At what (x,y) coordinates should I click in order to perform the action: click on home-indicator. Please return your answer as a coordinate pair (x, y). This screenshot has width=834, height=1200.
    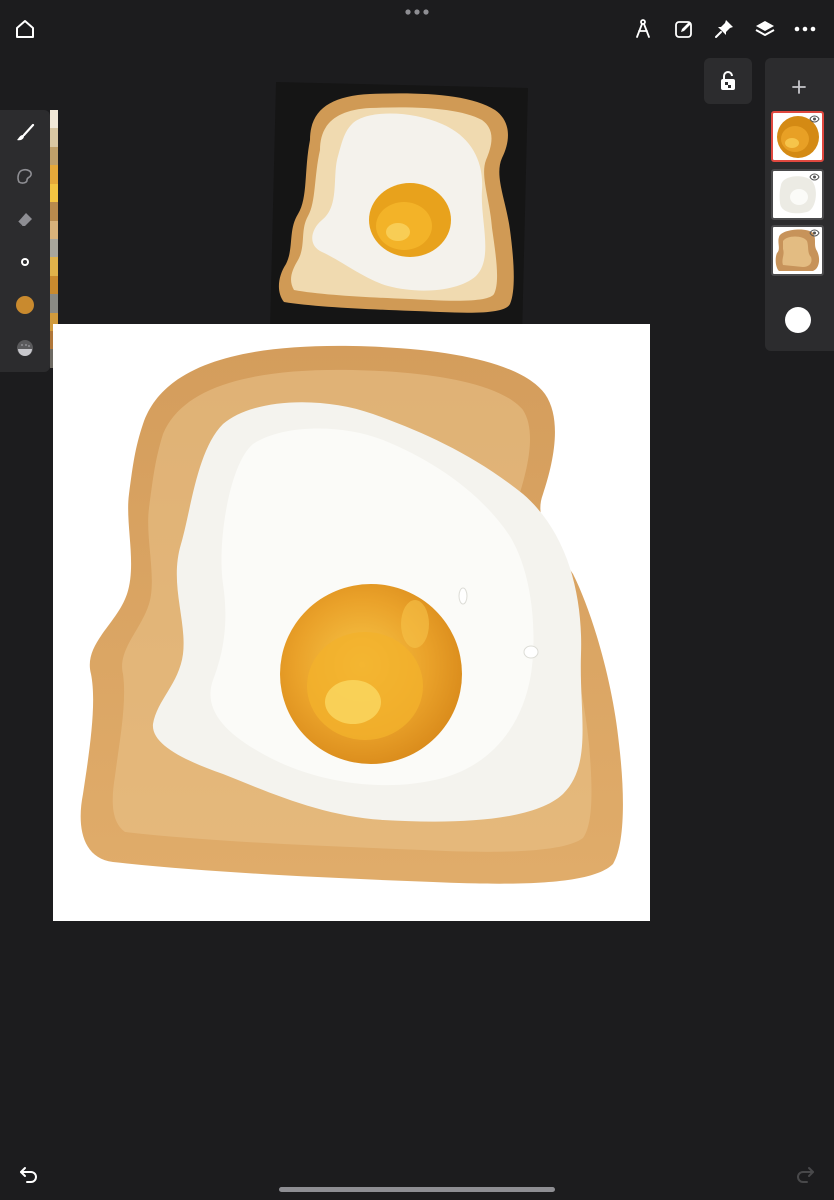
    Looking at the image, I should click on (417, 1189).